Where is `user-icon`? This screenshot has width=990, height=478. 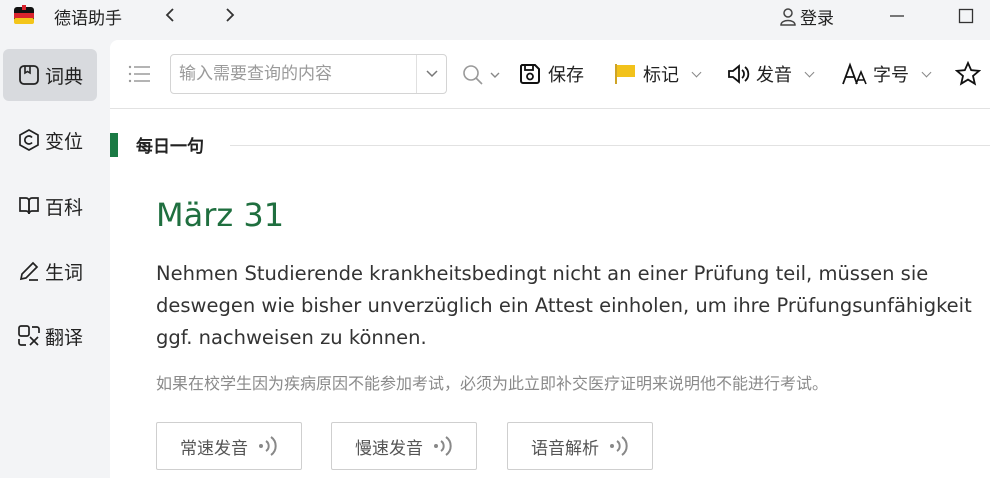 user-icon is located at coordinates (788, 16).